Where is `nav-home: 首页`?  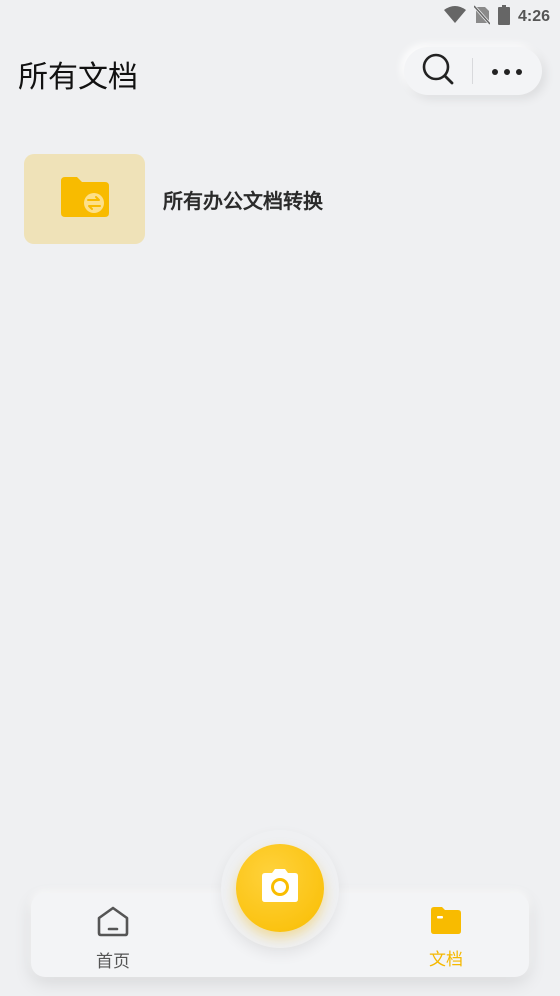 nav-home: 首页 is located at coordinates (113, 938).